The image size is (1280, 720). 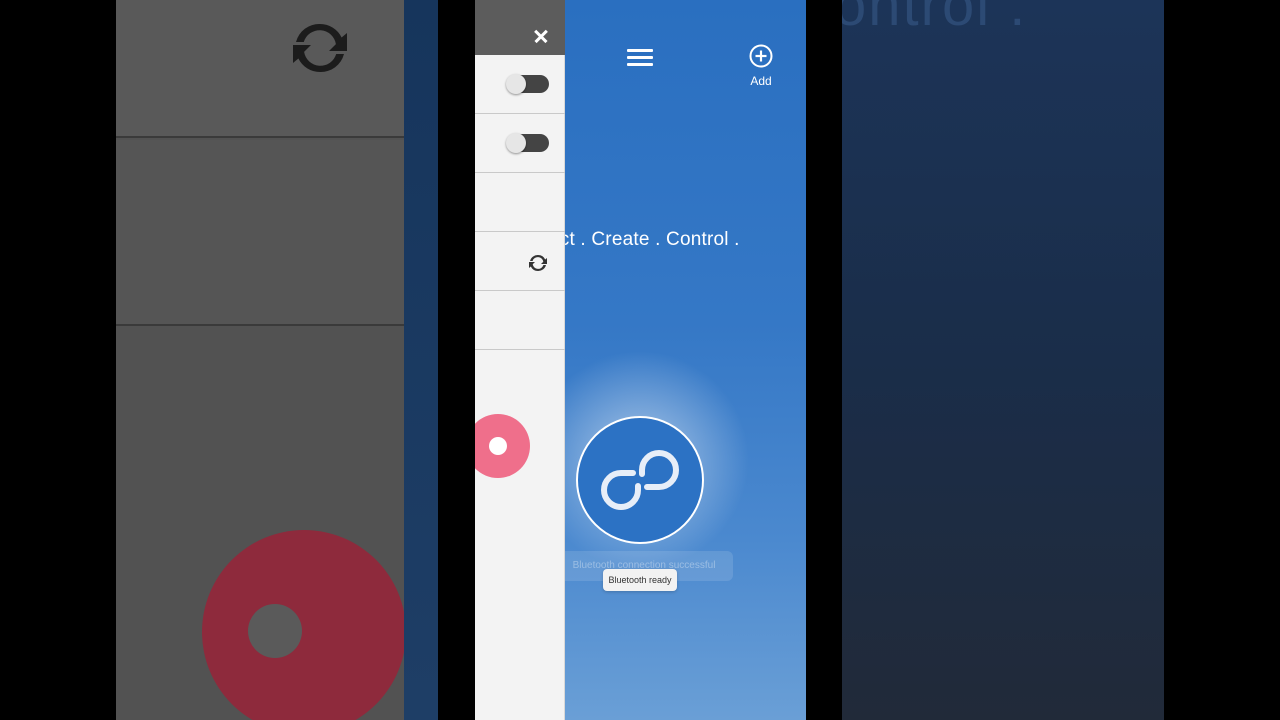 I want to click on bluetooth-connect-button, so click(x=640, y=480).